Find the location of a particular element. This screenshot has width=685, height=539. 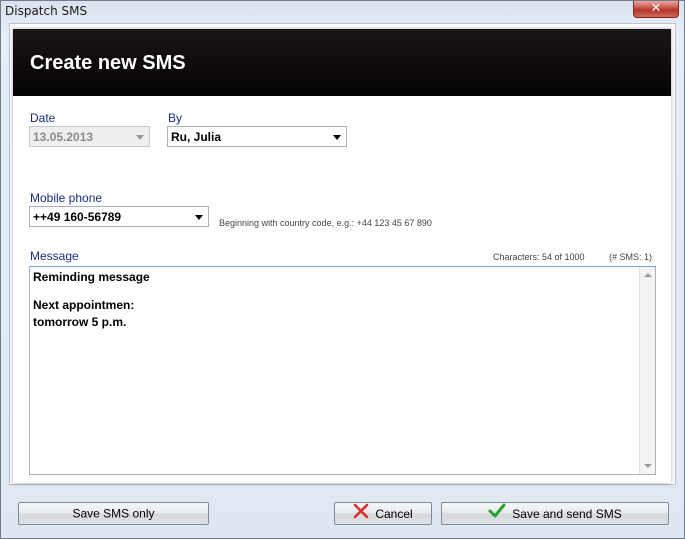

message-line: Reminding message is located at coordinates (91, 277).